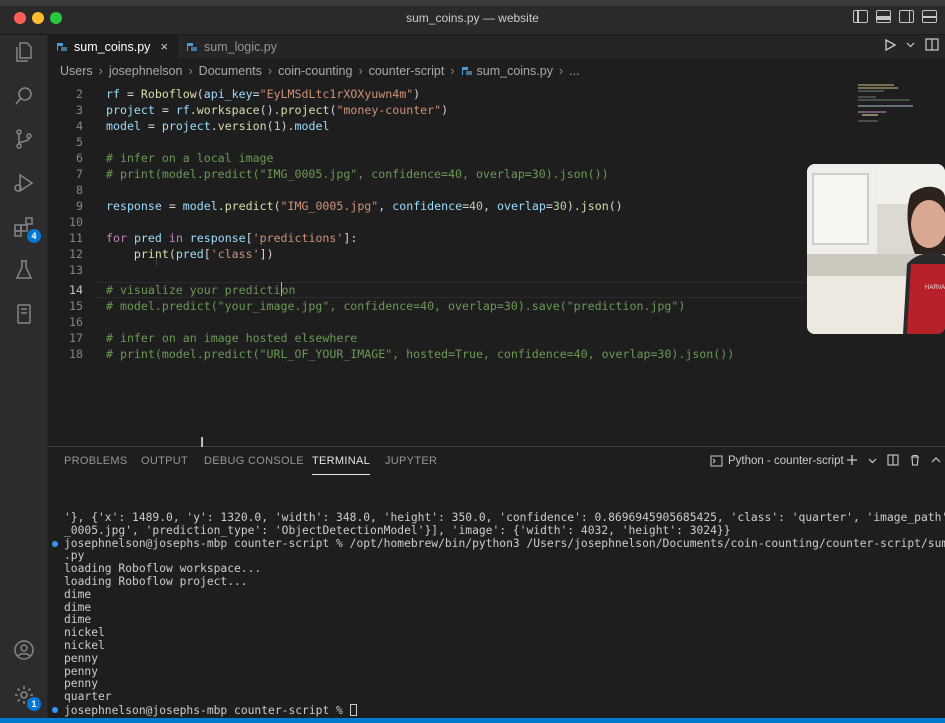  Describe the element at coordinates (786, 461) in the screenshot. I see `terminal-name: Python - counter-script` at that location.